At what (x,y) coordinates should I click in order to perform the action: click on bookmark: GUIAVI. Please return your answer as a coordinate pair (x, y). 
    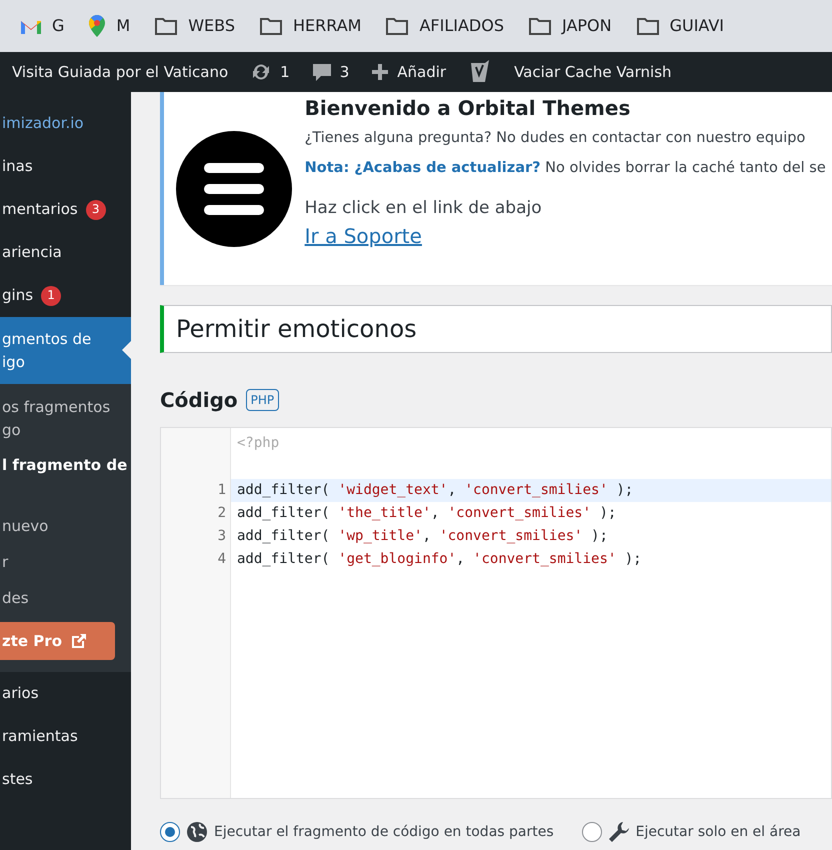
    Looking at the image, I should click on (680, 26).